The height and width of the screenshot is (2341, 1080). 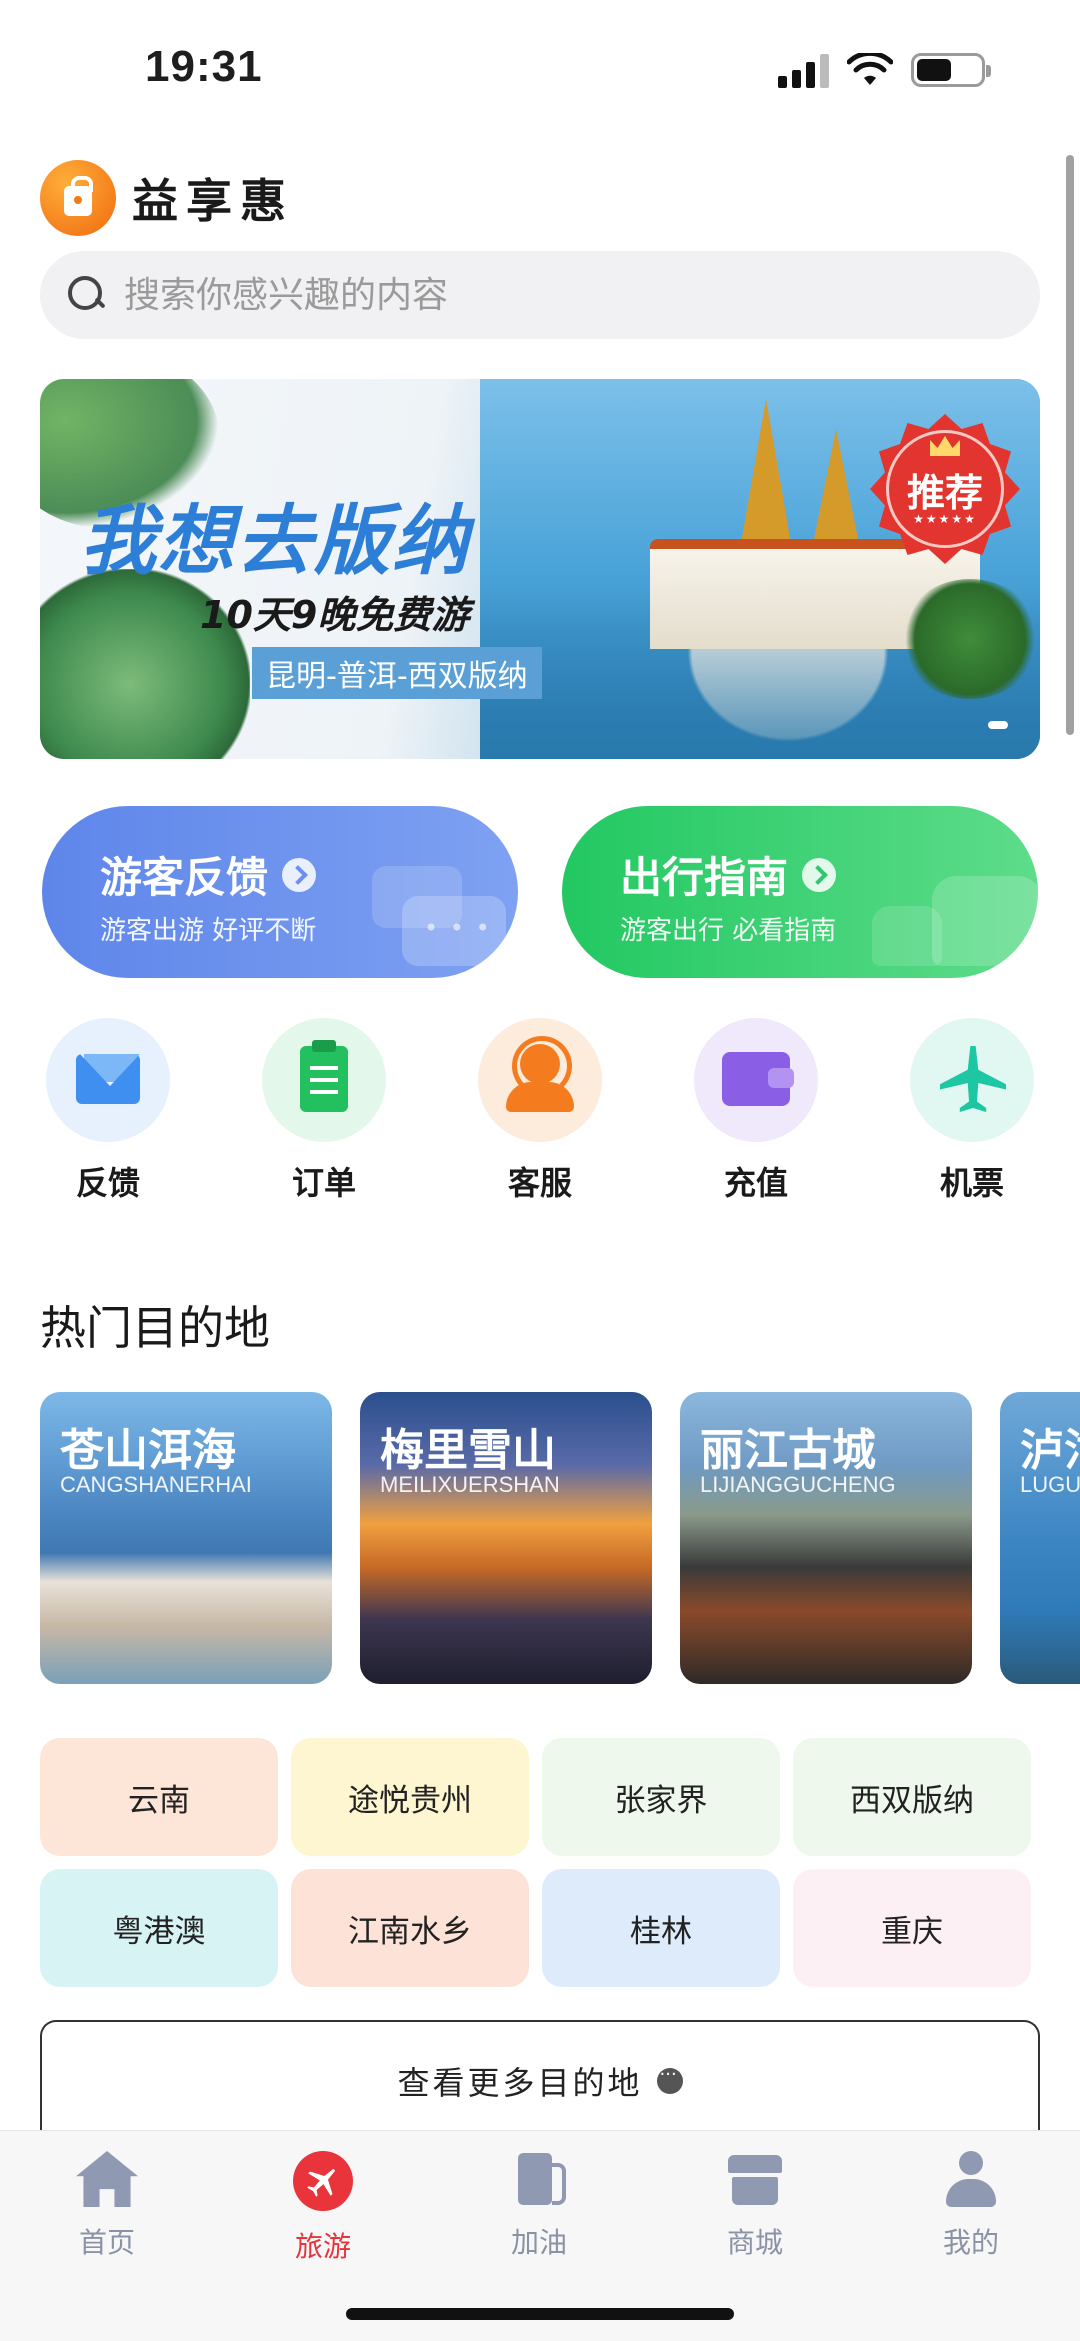 I want to click on tab-fuel: 加油, so click(x=539, y=2206).